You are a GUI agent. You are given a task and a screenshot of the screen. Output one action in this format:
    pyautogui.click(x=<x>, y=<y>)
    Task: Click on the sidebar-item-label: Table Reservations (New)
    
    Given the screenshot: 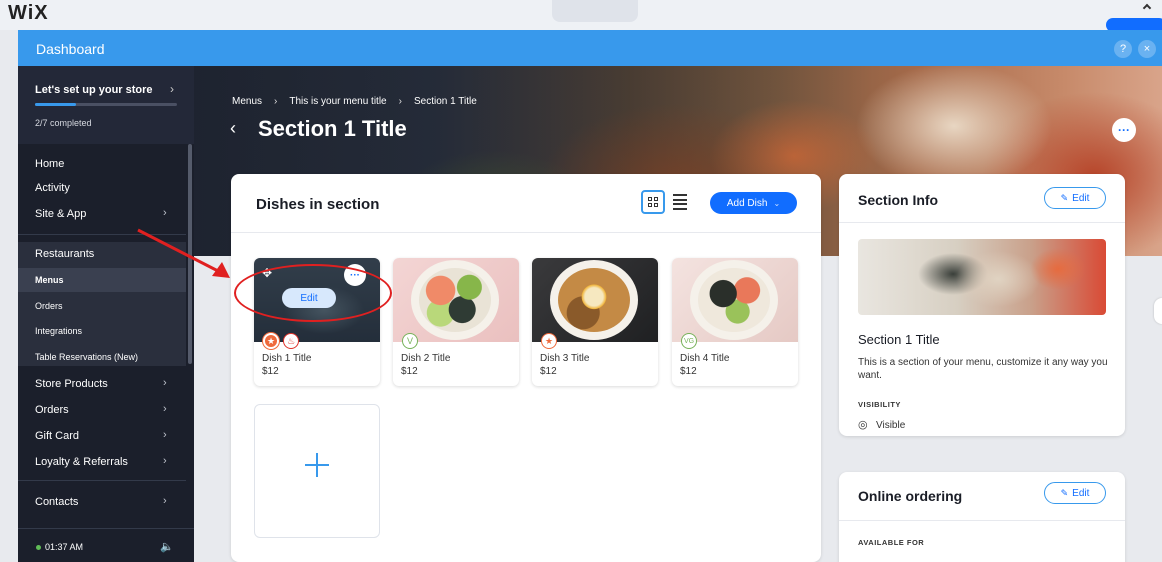 What is the action you would take?
    pyautogui.click(x=87, y=357)
    